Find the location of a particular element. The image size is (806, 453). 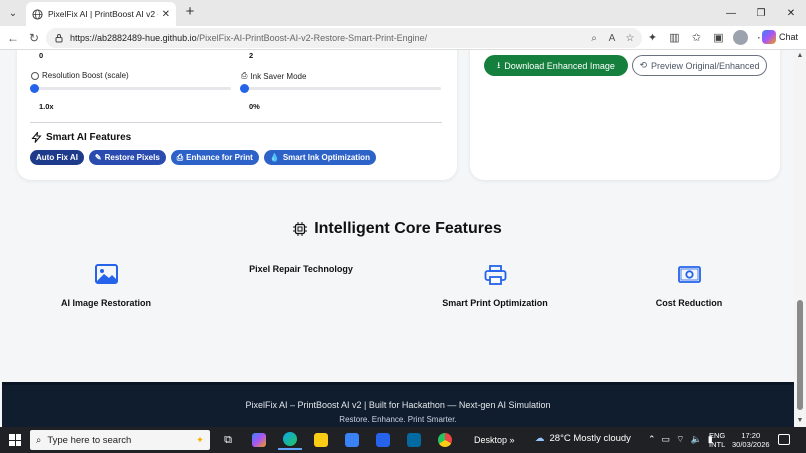

refresh-icon: ↻ is located at coordinates (34, 38).